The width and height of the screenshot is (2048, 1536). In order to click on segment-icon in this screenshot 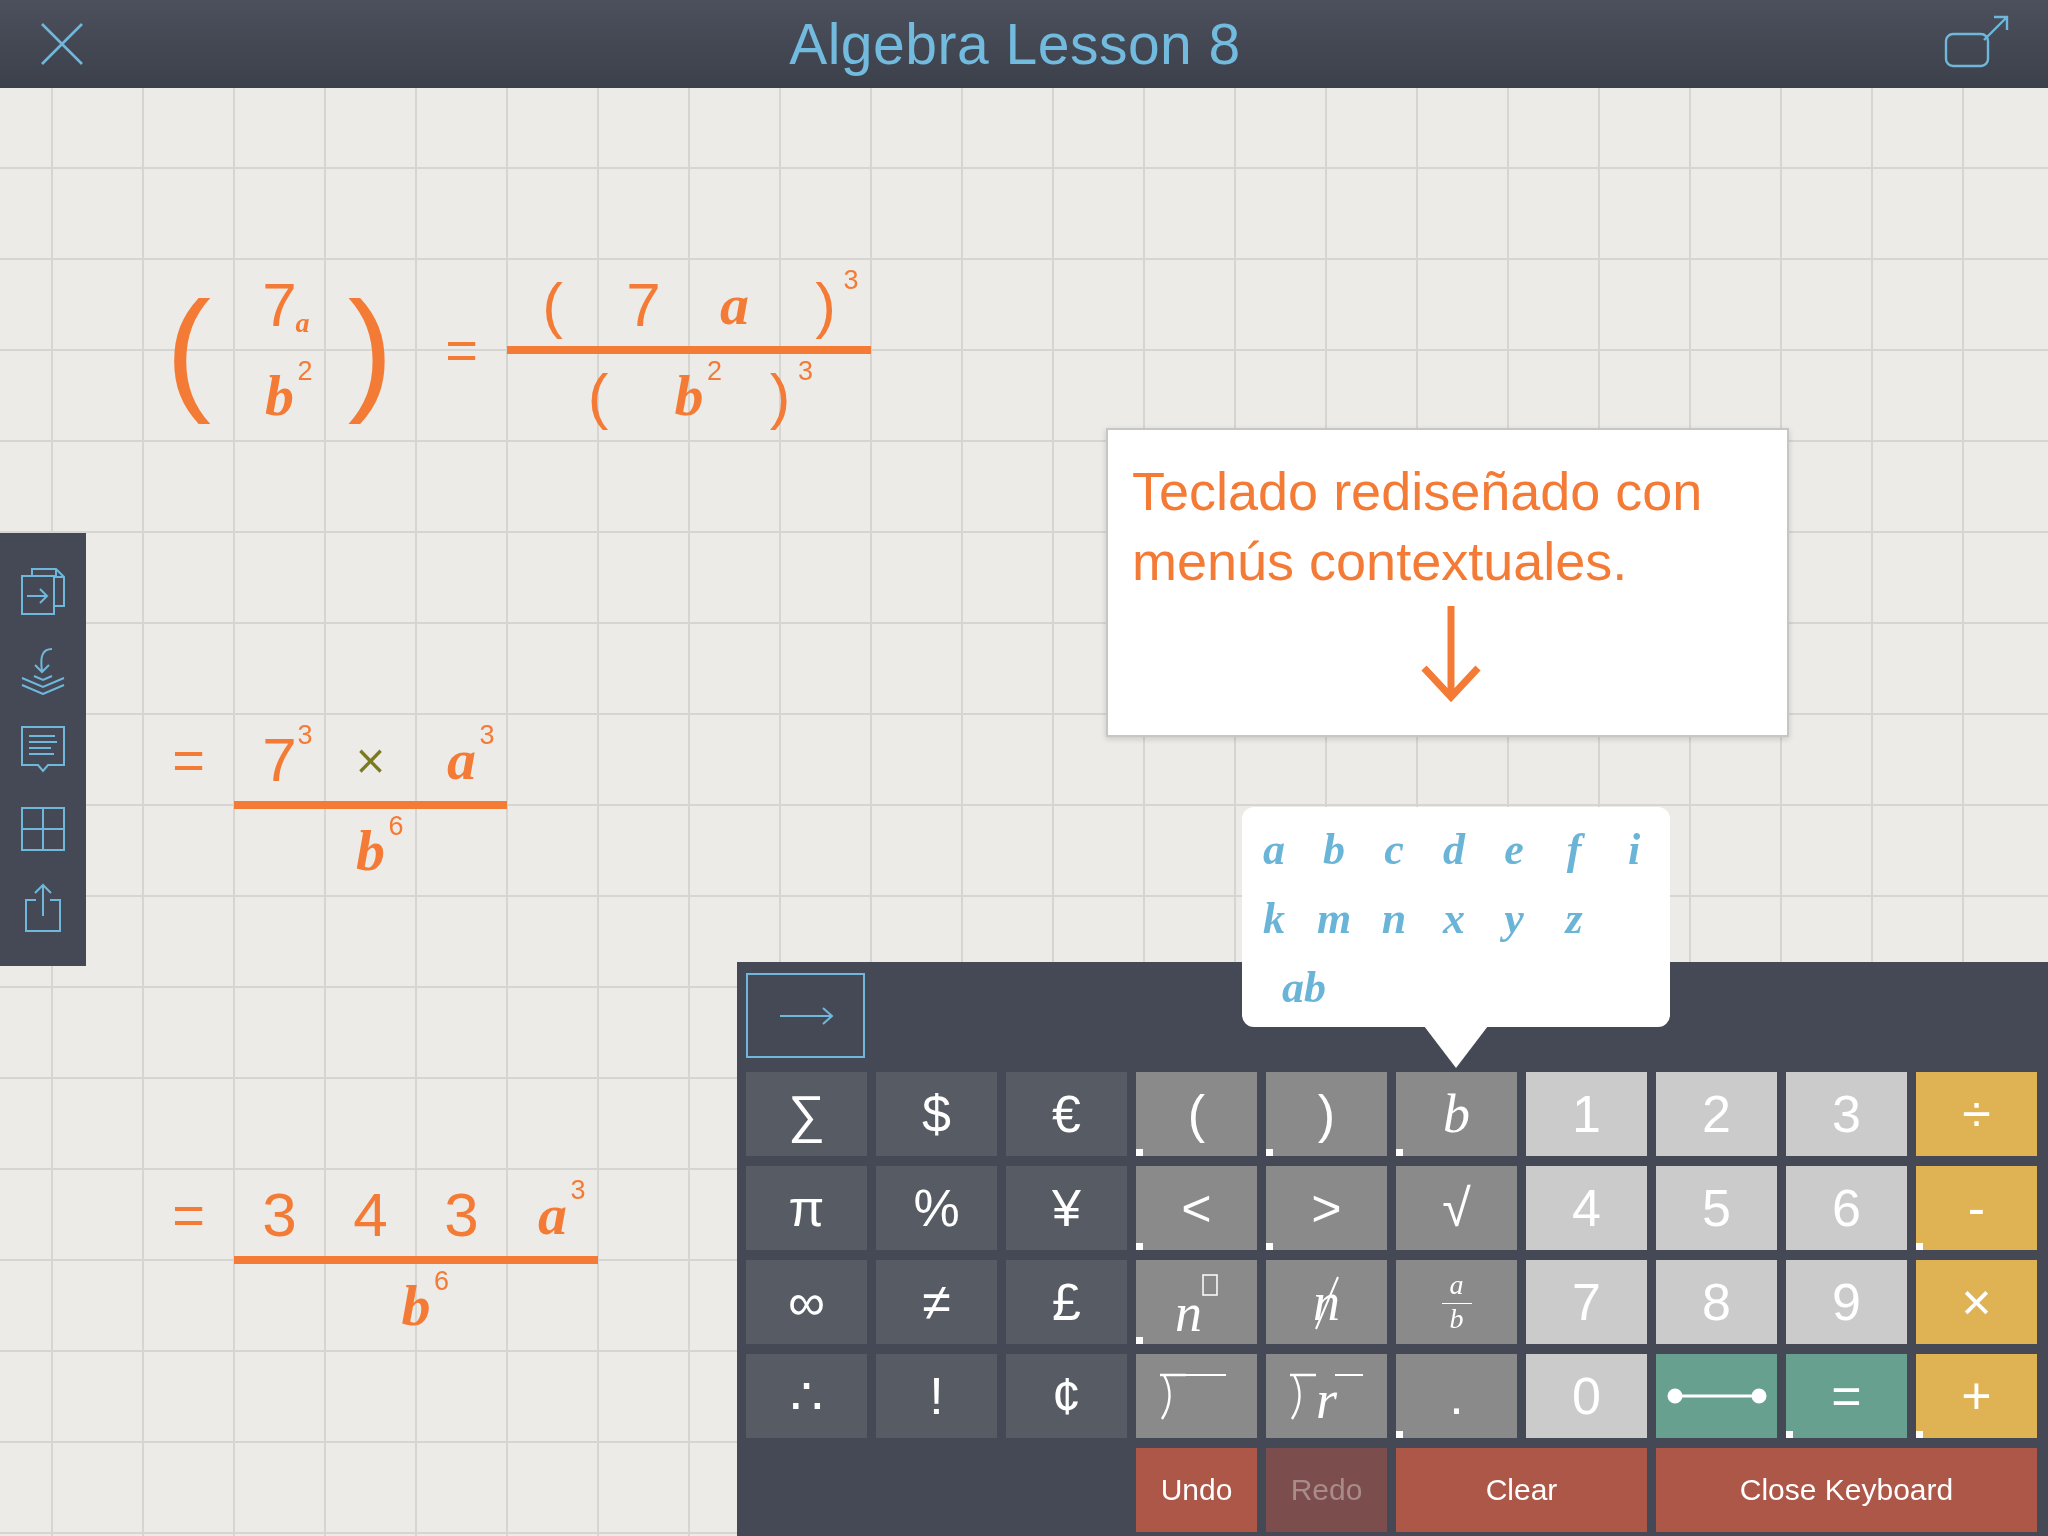, I will do `click(1716, 1396)`.